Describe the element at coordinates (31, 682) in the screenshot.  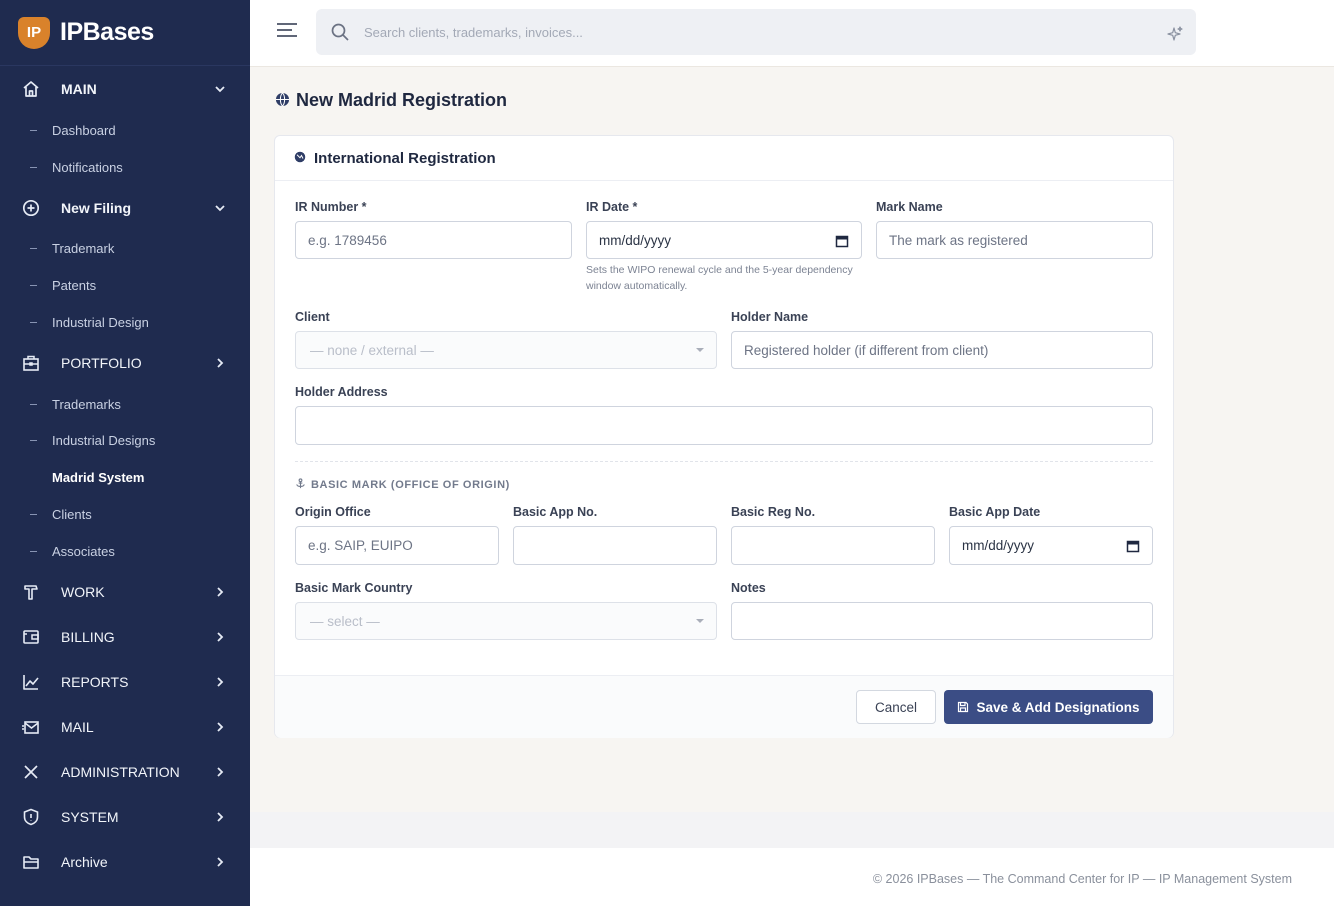
I see `chart-line-icon` at that location.